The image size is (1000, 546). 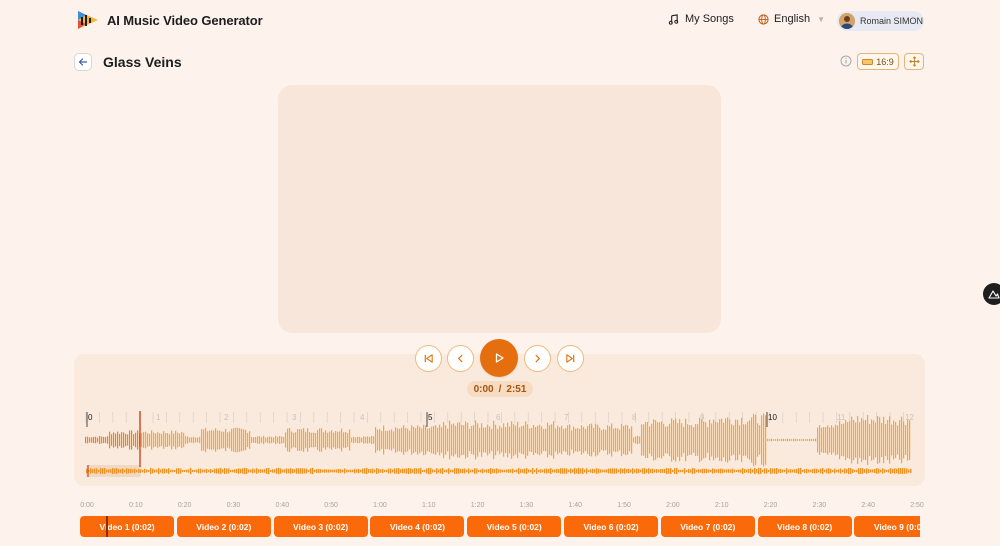 What do you see at coordinates (499, 358) in the screenshot?
I see `play-button` at bounding box center [499, 358].